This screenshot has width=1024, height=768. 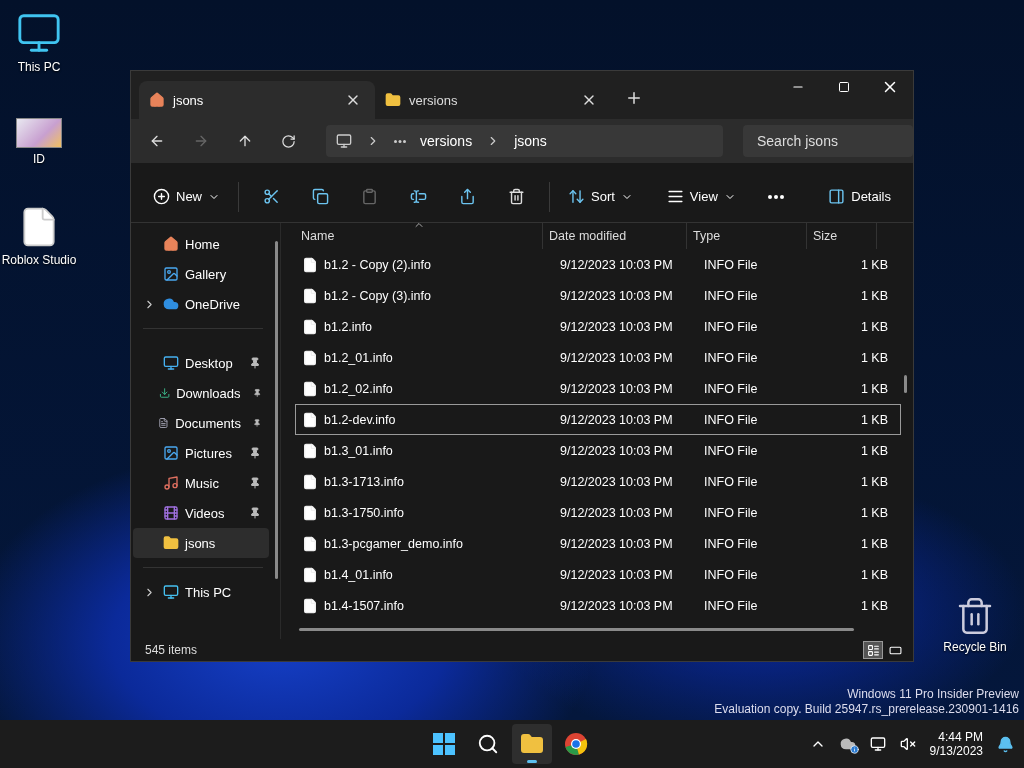 I want to click on desktop-icon-label: Roblox Studio, so click(x=39, y=260).